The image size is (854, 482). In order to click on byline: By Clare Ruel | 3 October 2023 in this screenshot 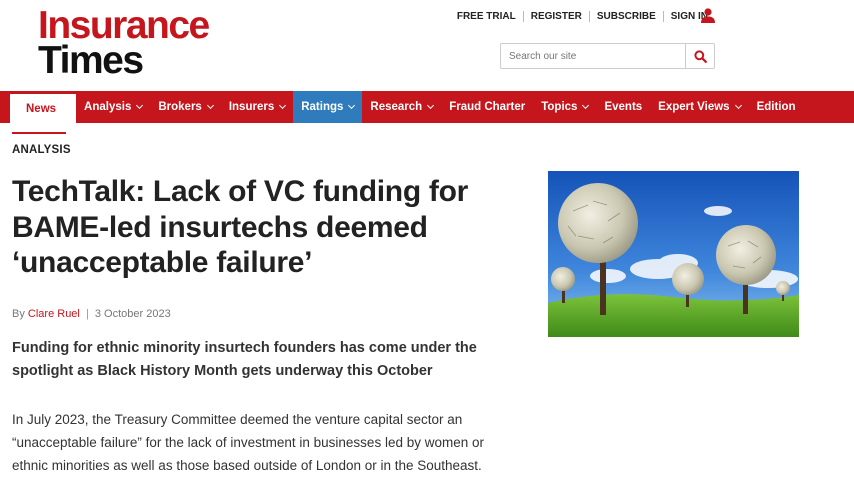, I will do `click(91, 314)`.